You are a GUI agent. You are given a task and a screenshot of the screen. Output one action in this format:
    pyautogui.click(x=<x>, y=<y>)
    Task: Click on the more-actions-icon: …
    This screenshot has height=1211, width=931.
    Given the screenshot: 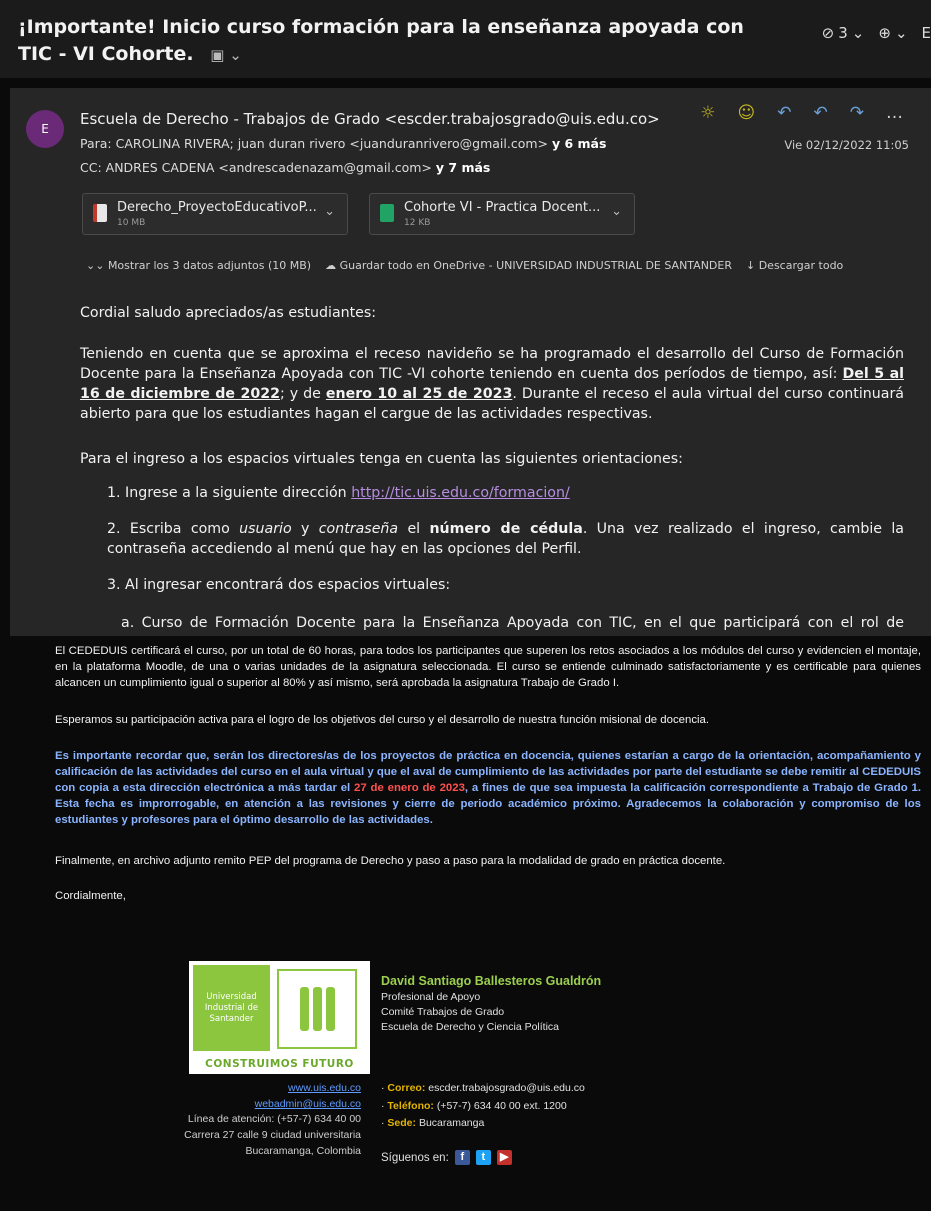 What is the action you would take?
    pyautogui.click(x=894, y=113)
    